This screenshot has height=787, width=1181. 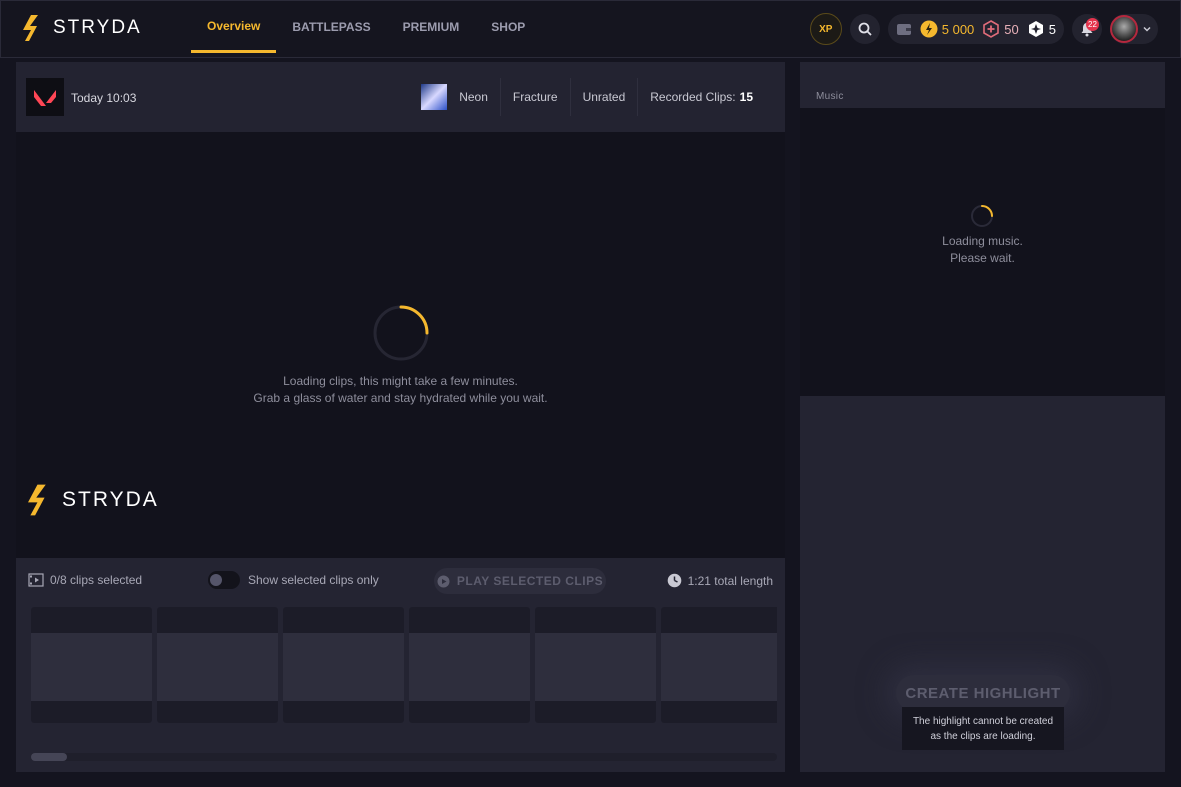 I want to click on header-tools: XP 5 000 50 5 22, so click(x=983, y=29).